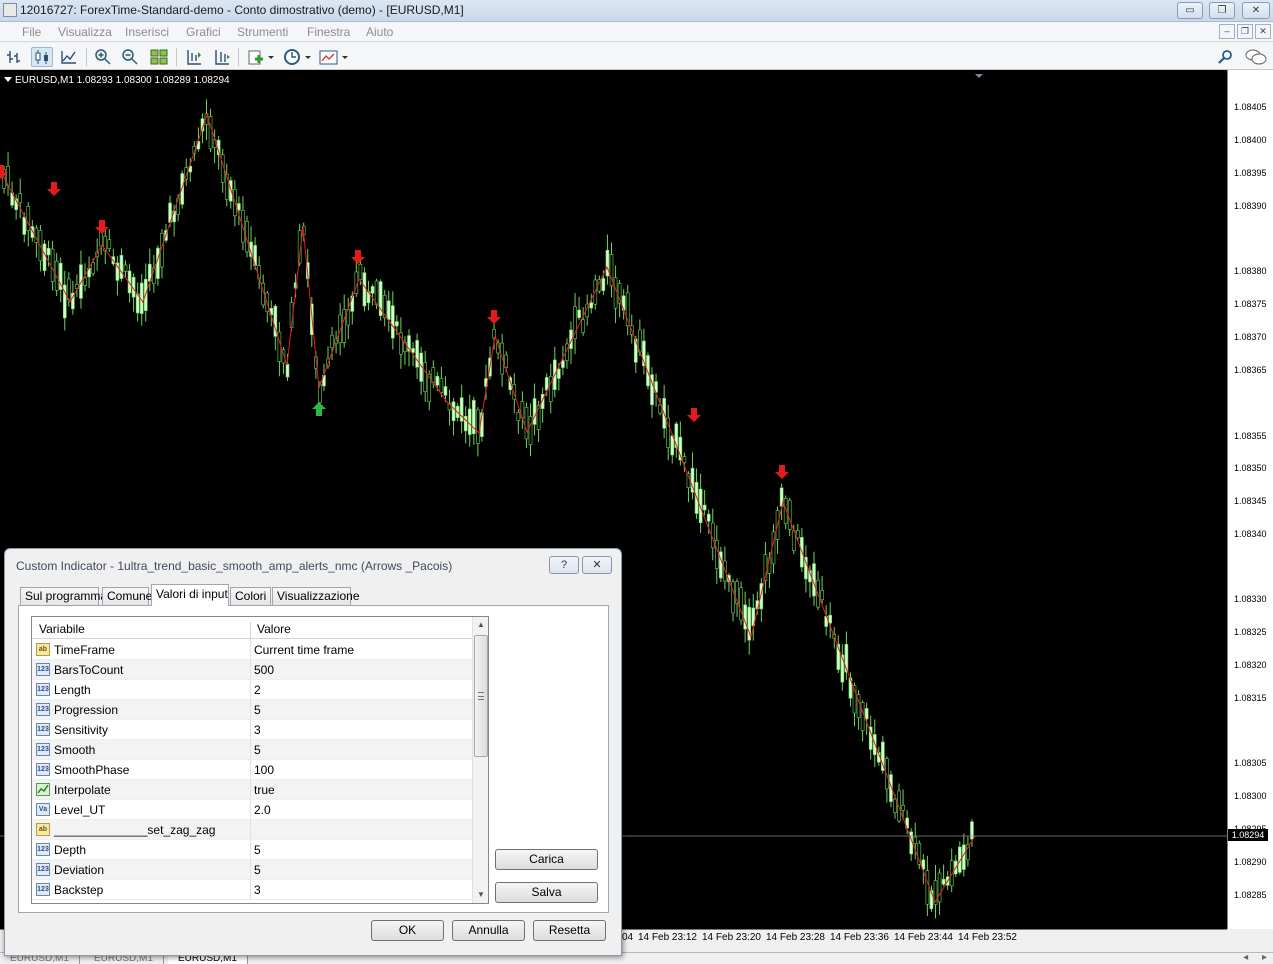 The image size is (1273, 964). I want to click on load-button: Carica, so click(546, 859).